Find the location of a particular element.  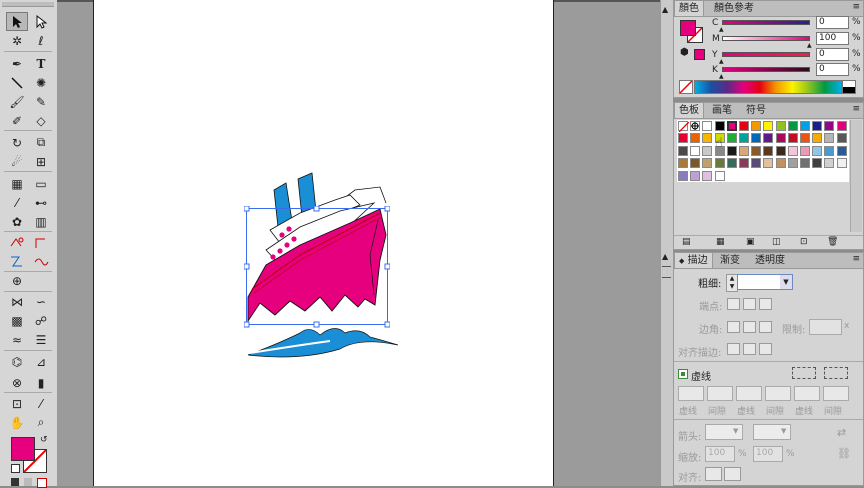

start-scale-input: 100 is located at coordinates (720, 454).